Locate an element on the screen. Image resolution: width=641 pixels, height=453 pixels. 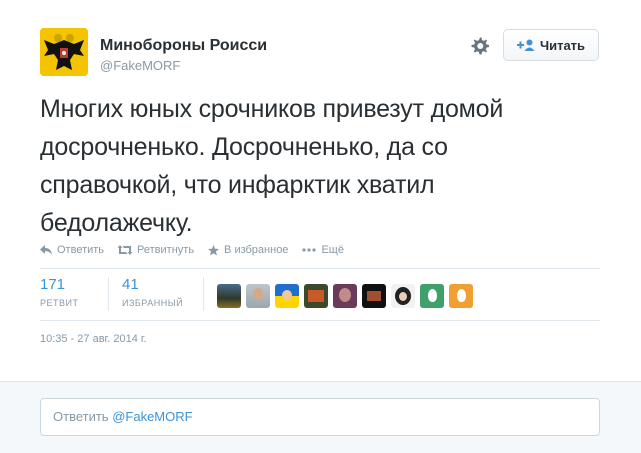
tweet-text-line: бедолажечку. is located at coordinates (116, 223).